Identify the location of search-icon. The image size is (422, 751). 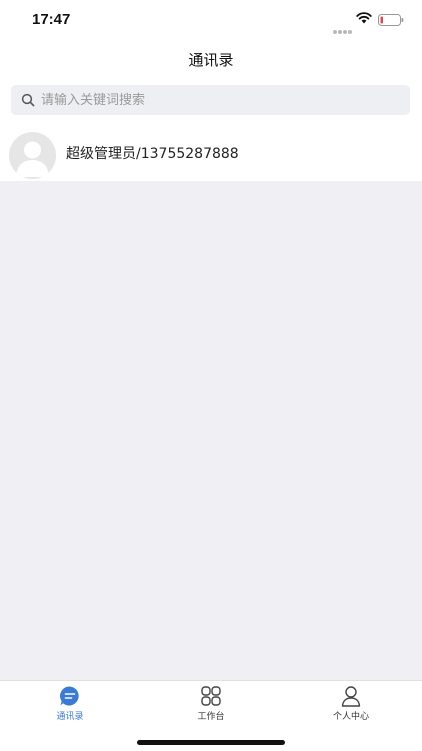
(28, 100).